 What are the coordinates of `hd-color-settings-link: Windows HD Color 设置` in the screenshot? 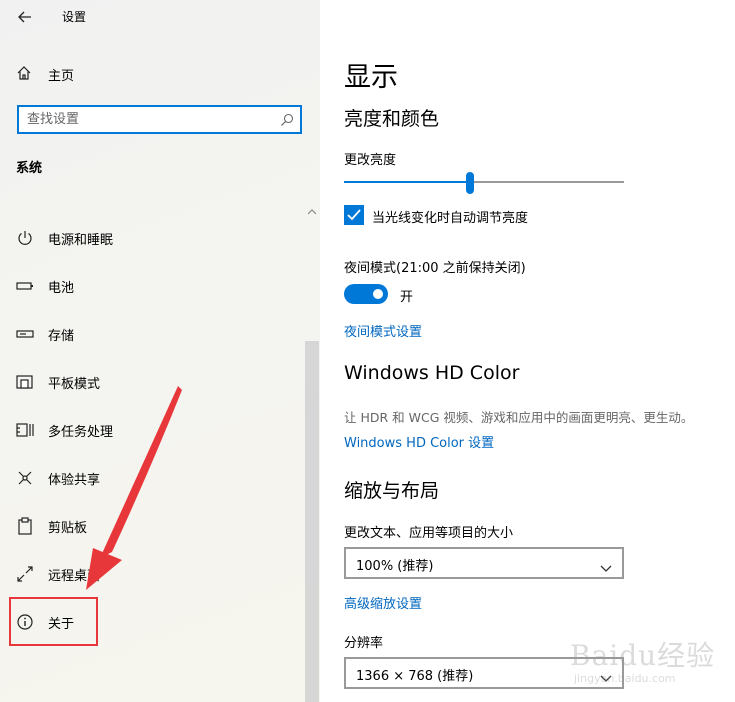 It's located at (419, 441).